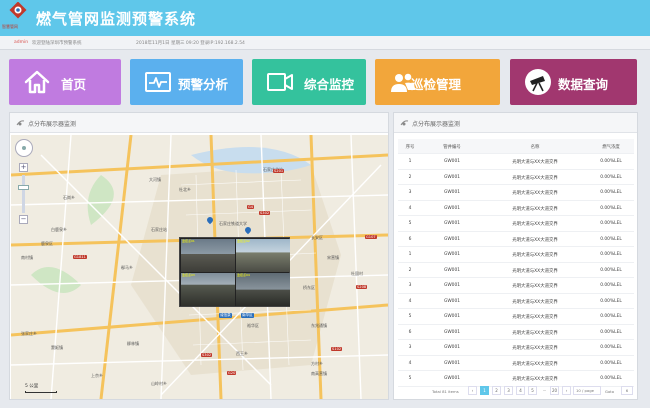  Describe the element at coordinates (225, 315) in the screenshot. I see `map-marker-label: 诚信泉` at that location.